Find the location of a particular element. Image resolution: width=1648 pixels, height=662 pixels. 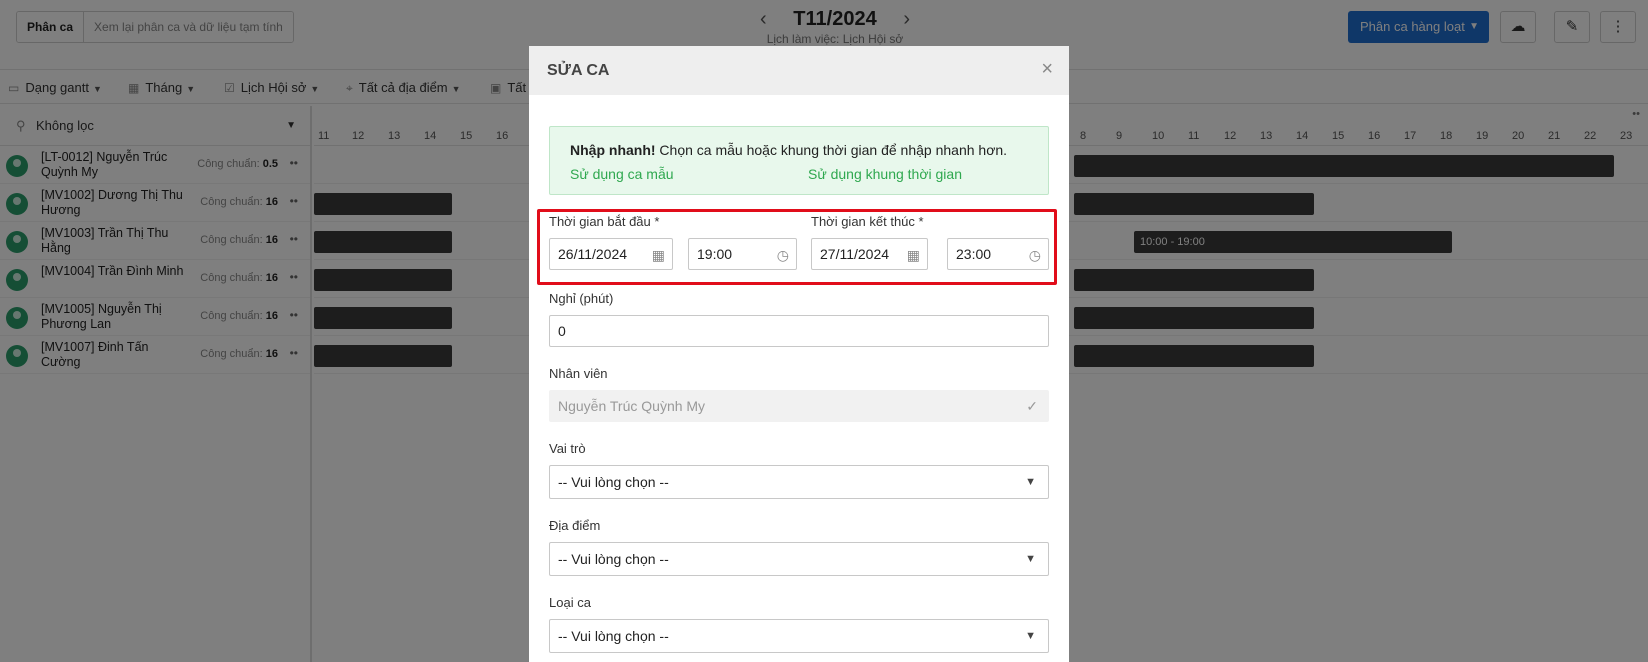

employee-label: Nhân viên is located at coordinates (578, 373).